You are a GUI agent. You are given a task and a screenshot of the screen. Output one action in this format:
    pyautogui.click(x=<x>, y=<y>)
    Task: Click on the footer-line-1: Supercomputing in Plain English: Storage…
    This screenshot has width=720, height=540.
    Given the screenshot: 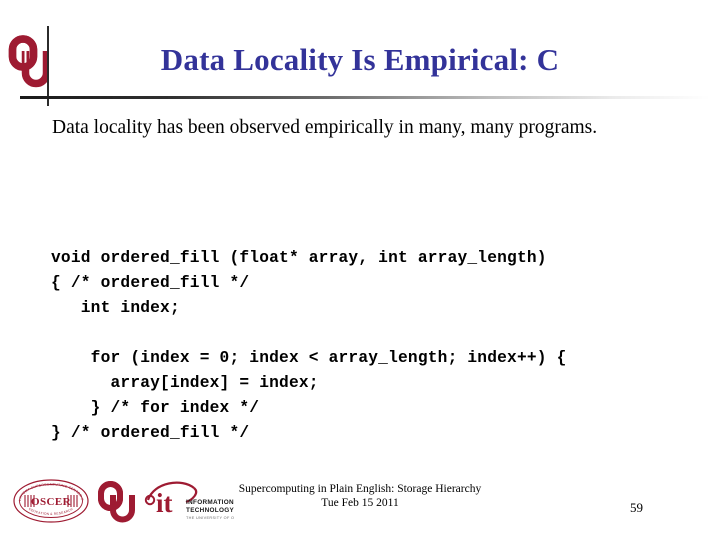 What is the action you would take?
    pyautogui.click(x=360, y=489)
    